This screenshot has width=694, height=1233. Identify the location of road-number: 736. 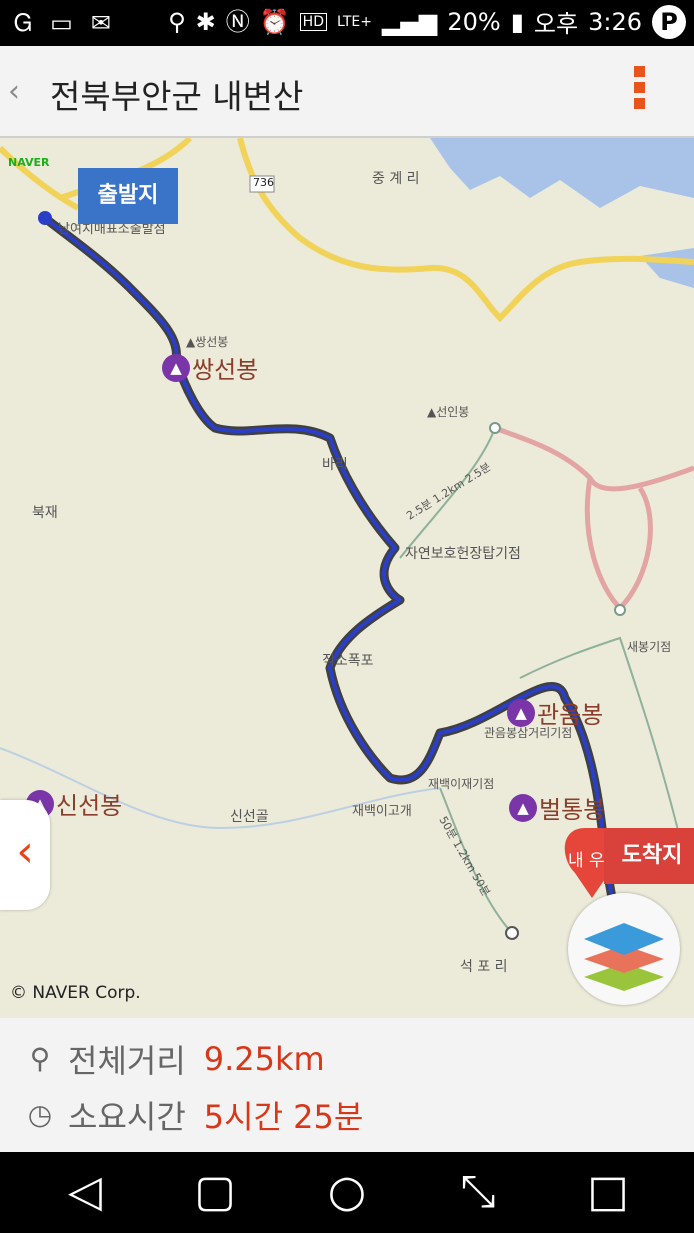
(263, 182).